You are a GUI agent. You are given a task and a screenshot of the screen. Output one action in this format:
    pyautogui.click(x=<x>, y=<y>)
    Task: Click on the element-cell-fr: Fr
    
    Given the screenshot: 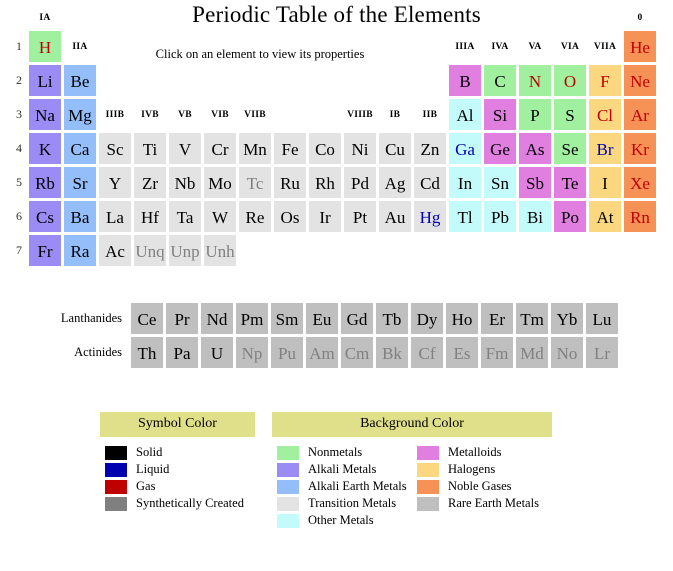 What is the action you would take?
    pyautogui.click(x=45, y=250)
    